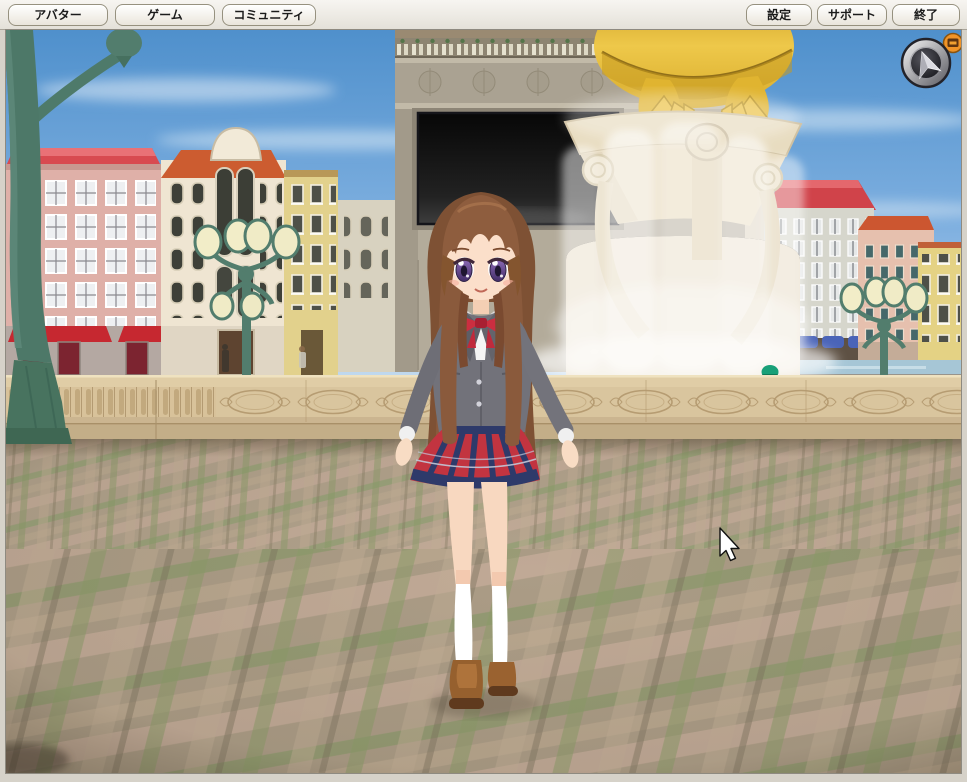  Describe the element at coordinates (58, 14) in the screenshot. I see `menu-button-avatar: アバター` at that location.